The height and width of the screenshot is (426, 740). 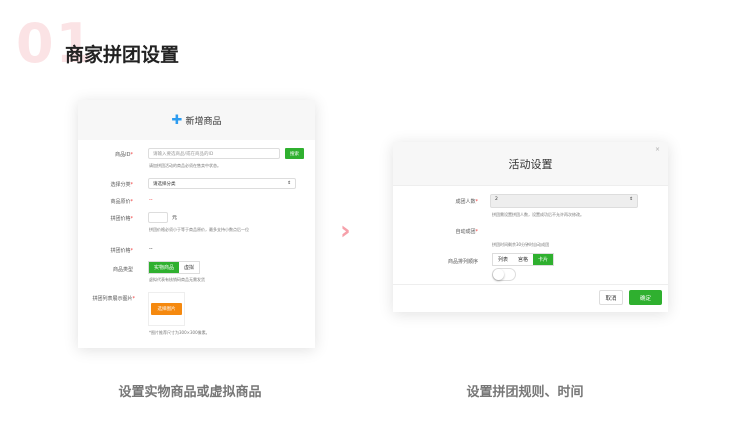 I want to click on dialog-header: 活动设置, so click(x=530, y=164).